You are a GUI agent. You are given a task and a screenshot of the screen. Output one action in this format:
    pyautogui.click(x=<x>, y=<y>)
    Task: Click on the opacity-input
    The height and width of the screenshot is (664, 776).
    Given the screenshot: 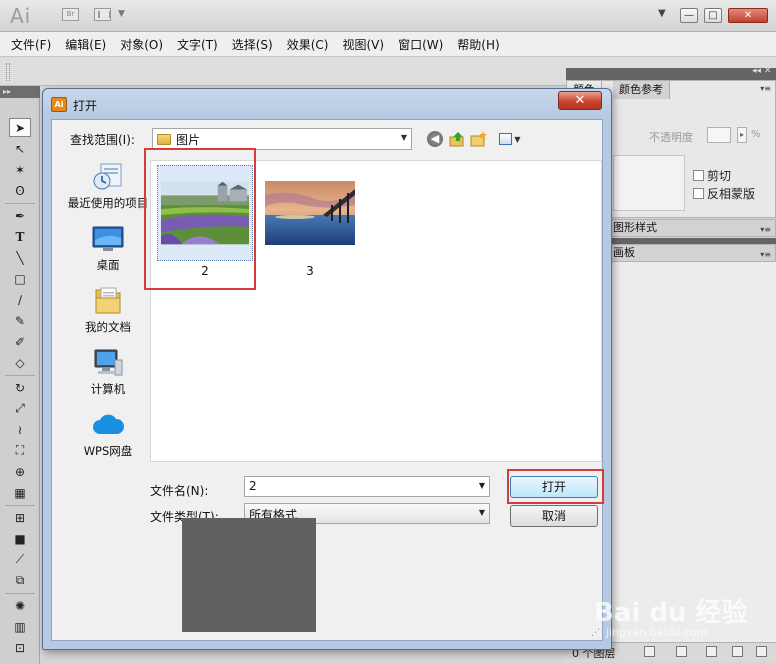 What is the action you would take?
    pyautogui.click(x=719, y=135)
    